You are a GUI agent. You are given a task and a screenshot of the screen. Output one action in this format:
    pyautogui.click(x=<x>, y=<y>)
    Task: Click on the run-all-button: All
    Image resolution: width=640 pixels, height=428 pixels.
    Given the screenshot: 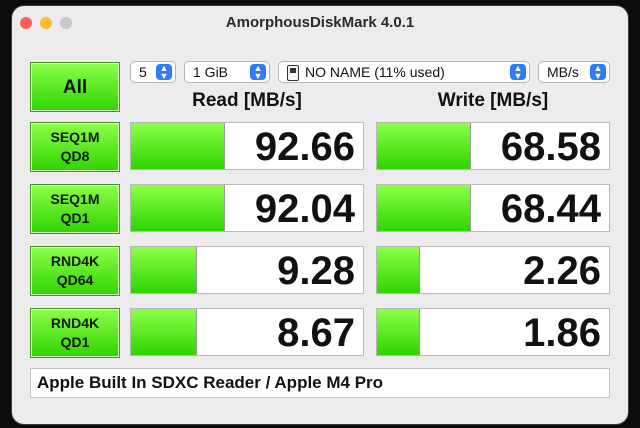 What is the action you would take?
    pyautogui.click(x=75, y=87)
    